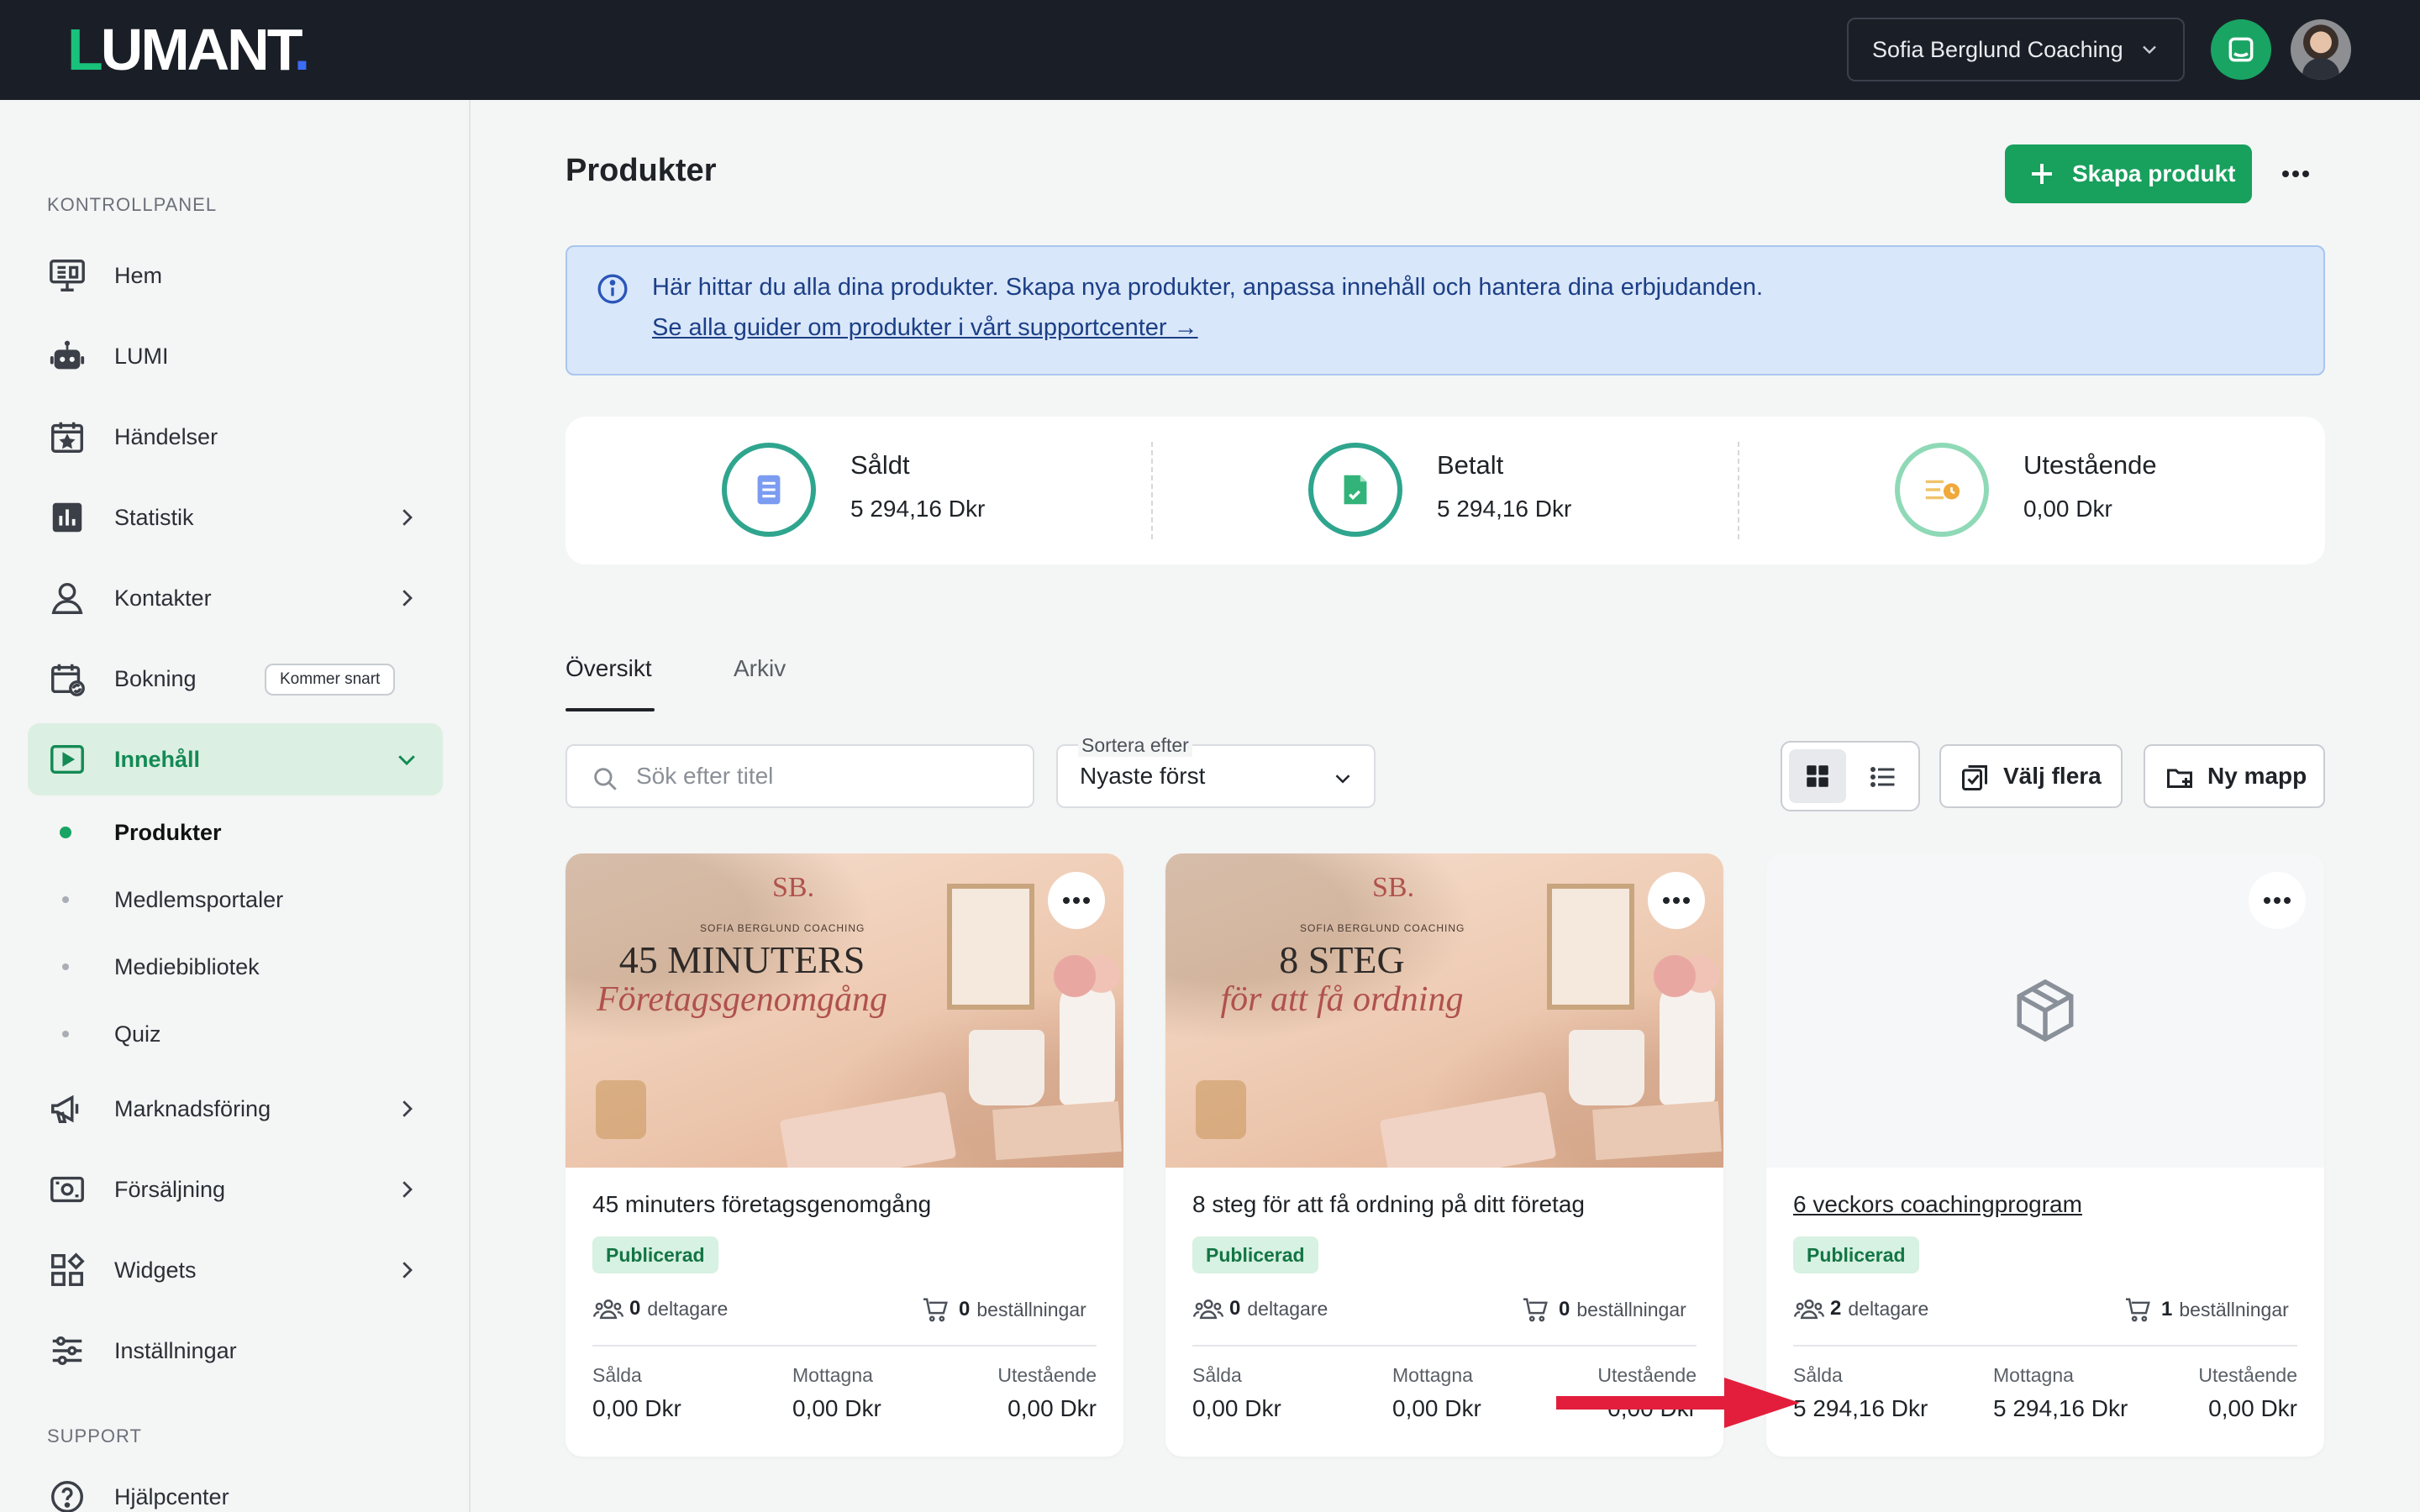 The height and width of the screenshot is (1512, 2420). I want to click on orders-count: 1 beställningar, so click(2207, 1309).